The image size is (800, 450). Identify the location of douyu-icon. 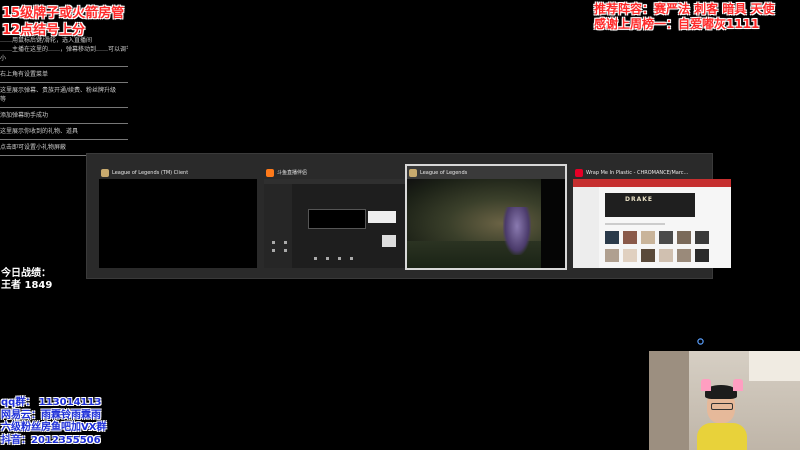
(270, 172).